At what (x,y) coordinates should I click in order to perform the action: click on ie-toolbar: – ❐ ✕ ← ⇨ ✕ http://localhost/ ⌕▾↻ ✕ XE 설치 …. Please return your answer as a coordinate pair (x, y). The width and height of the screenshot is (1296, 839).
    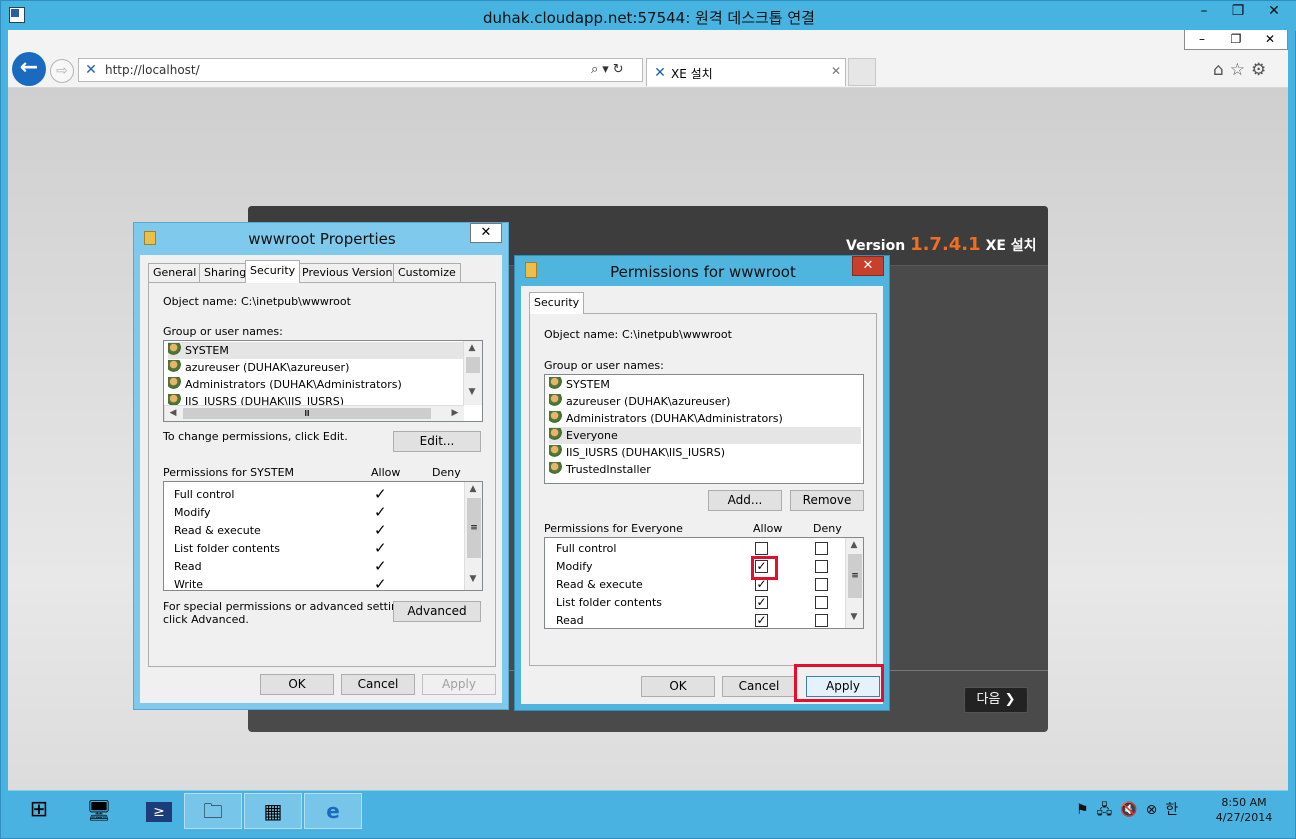
    Looking at the image, I should click on (648, 59).